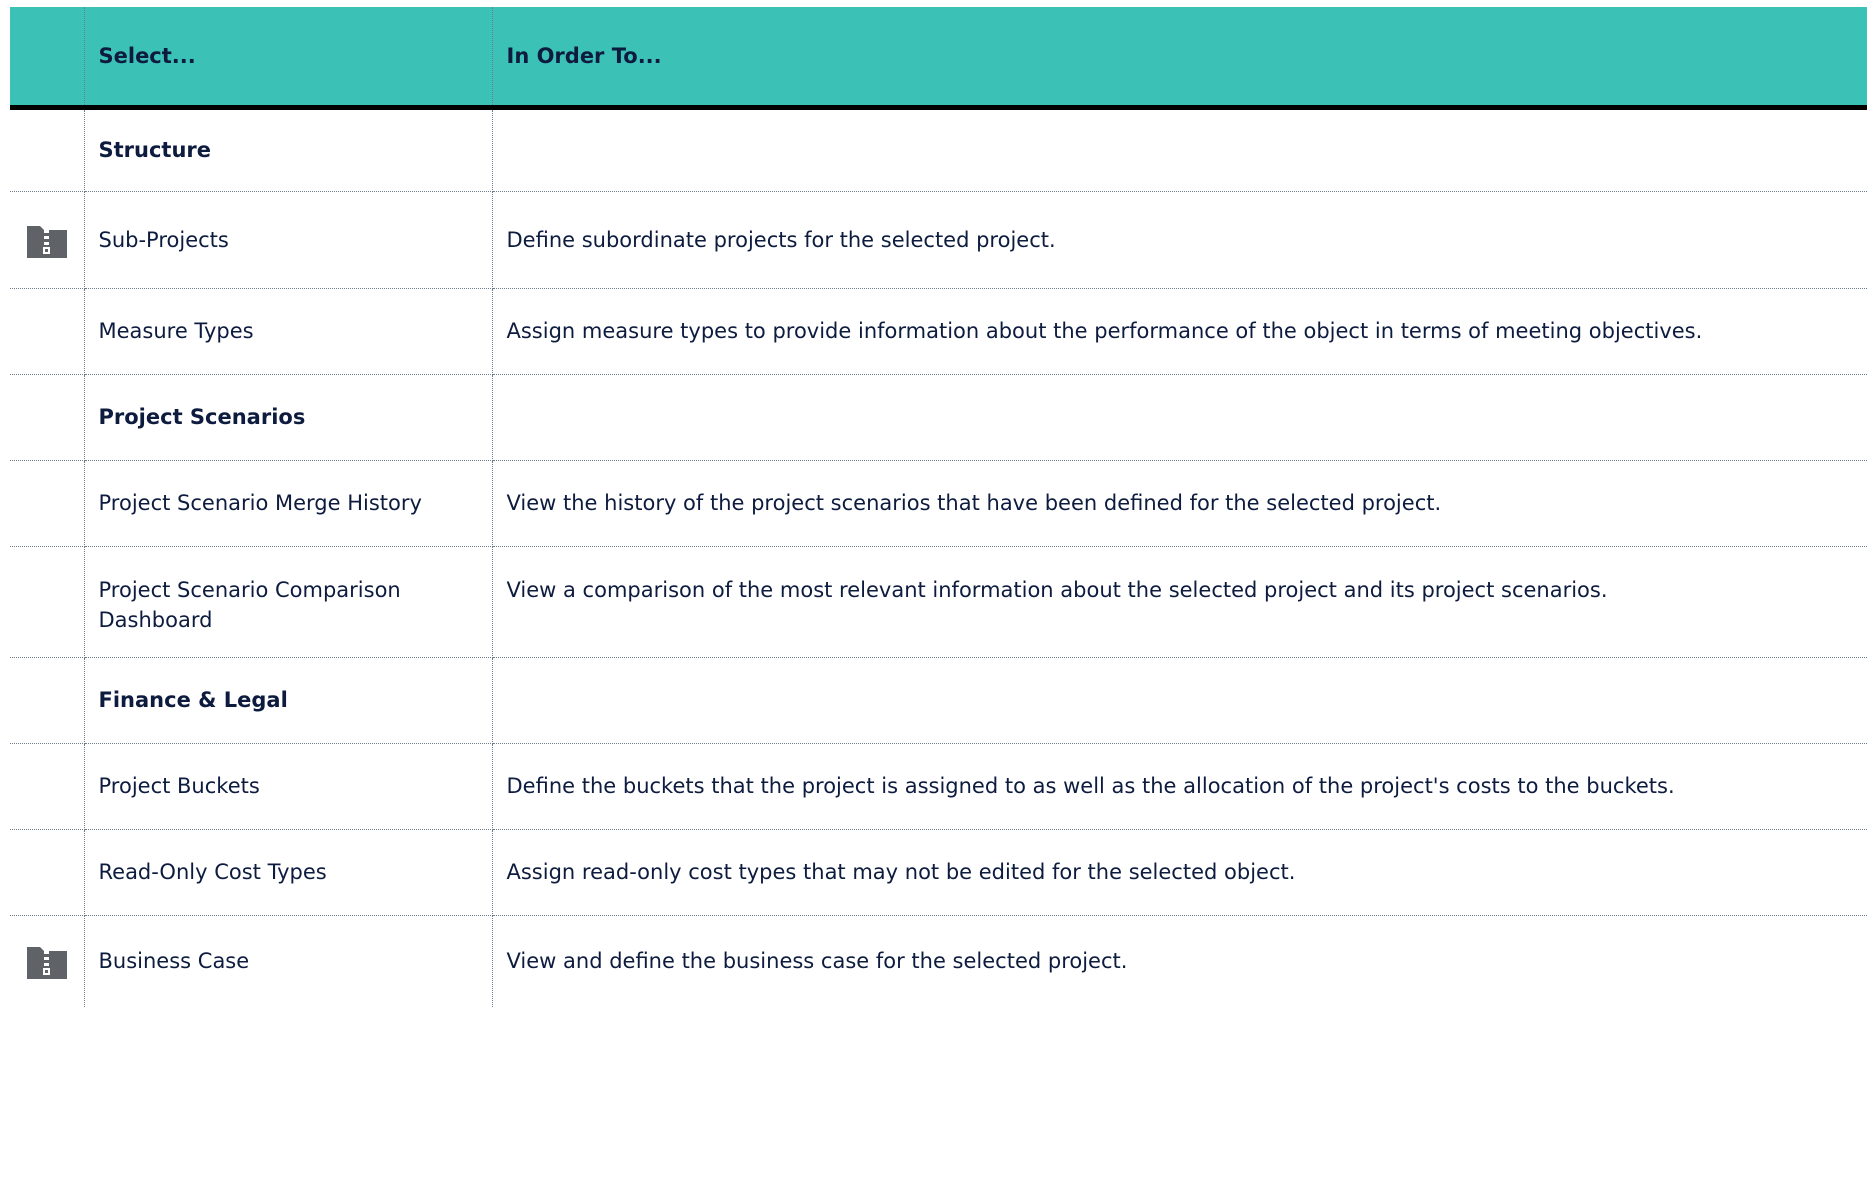  Describe the element at coordinates (288, 503) in the screenshot. I see `row-select-label: Project Scenario Merge History` at that location.